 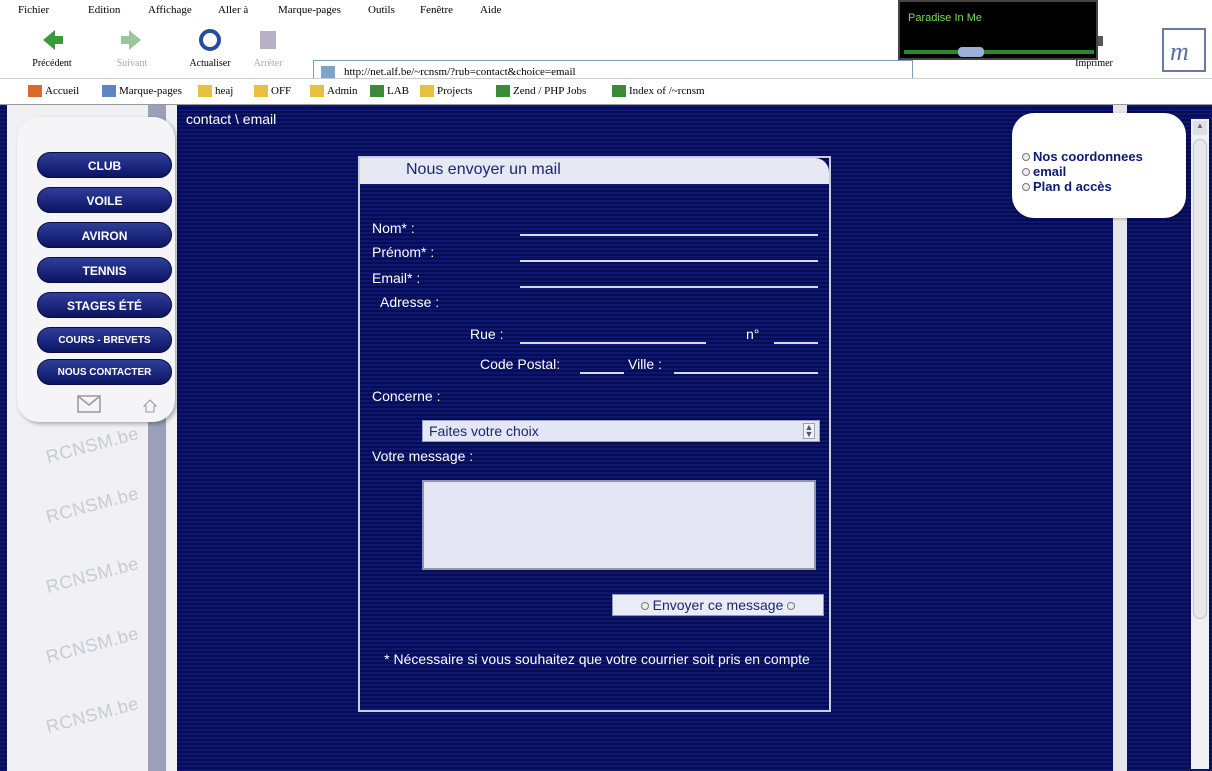 I want to click on menu-cours-brevets: Cours - Brevets, so click(x=104, y=340).